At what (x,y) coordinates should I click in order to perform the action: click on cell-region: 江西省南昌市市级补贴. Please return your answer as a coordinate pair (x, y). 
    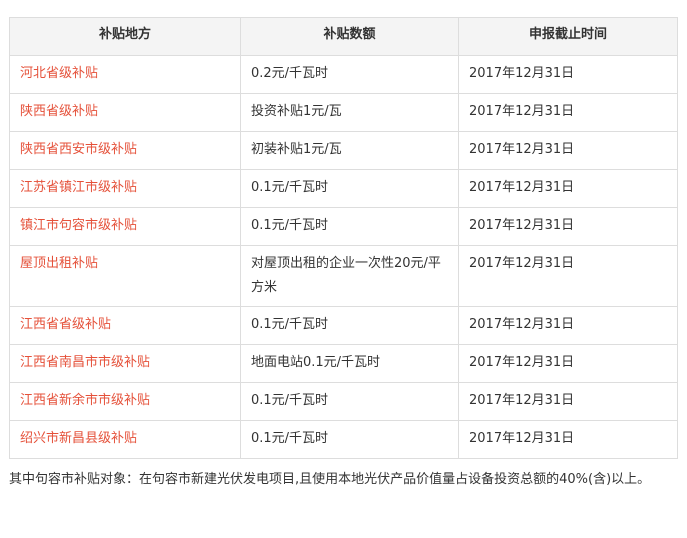
    Looking at the image, I should click on (125, 363).